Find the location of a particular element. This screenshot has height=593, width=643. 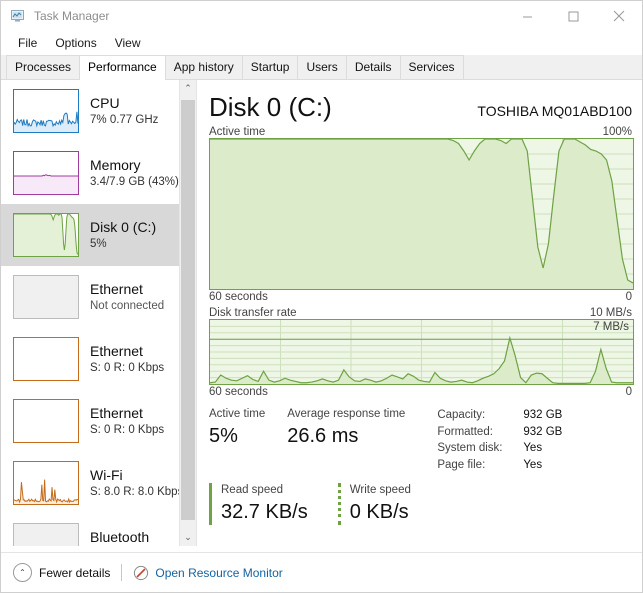

stat-average-response-time: Average response time 26.6 ms is located at coordinates (346, 440).